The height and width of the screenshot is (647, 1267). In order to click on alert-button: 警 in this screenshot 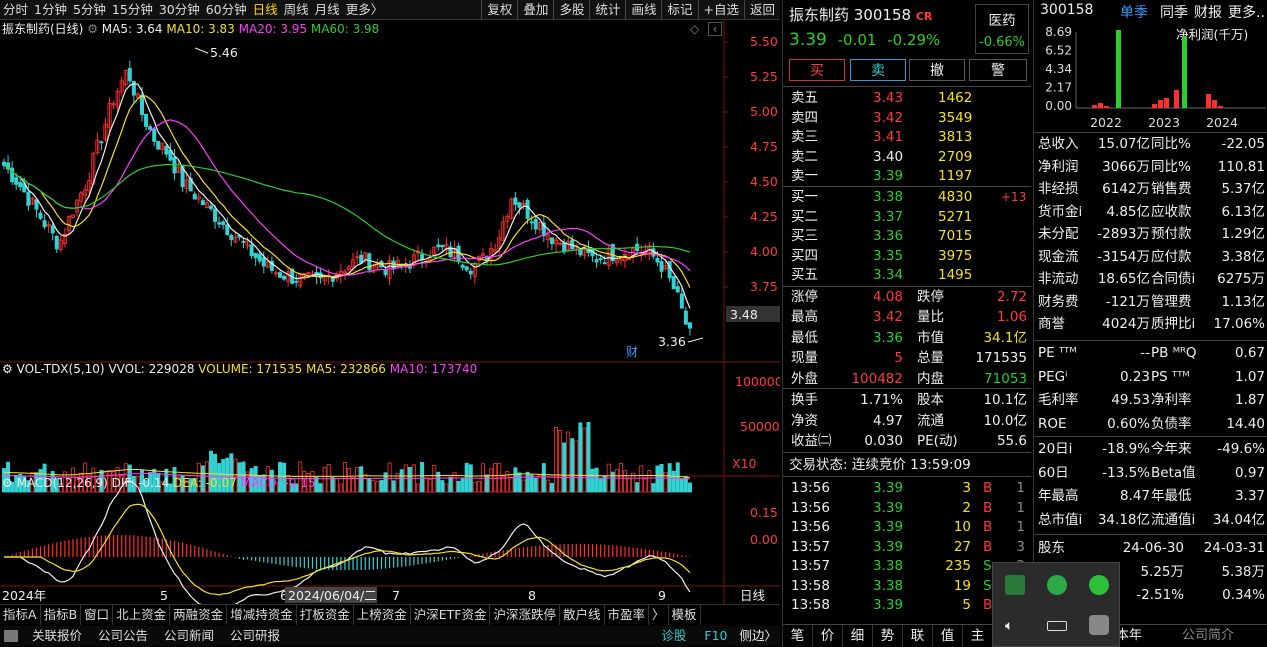, I will do `click(998, 70)`.